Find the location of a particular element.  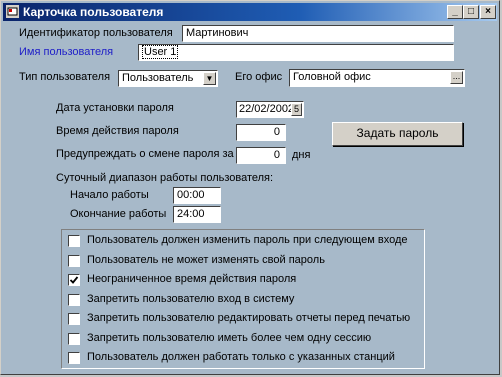

maximize-button: □ is located at coordinates (471, 12).